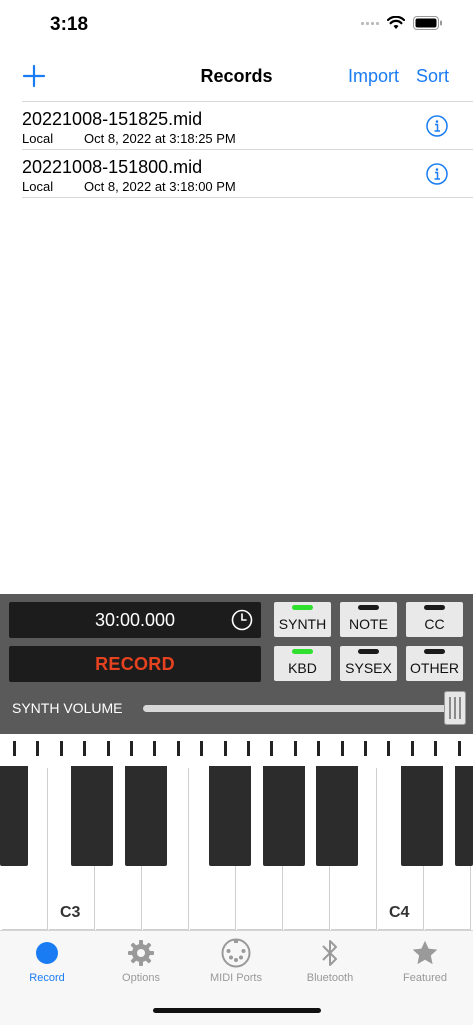 The height and width of the screenshot is (1025, 473). I want to click on synth-label: SYNTH, so click(302, 624).